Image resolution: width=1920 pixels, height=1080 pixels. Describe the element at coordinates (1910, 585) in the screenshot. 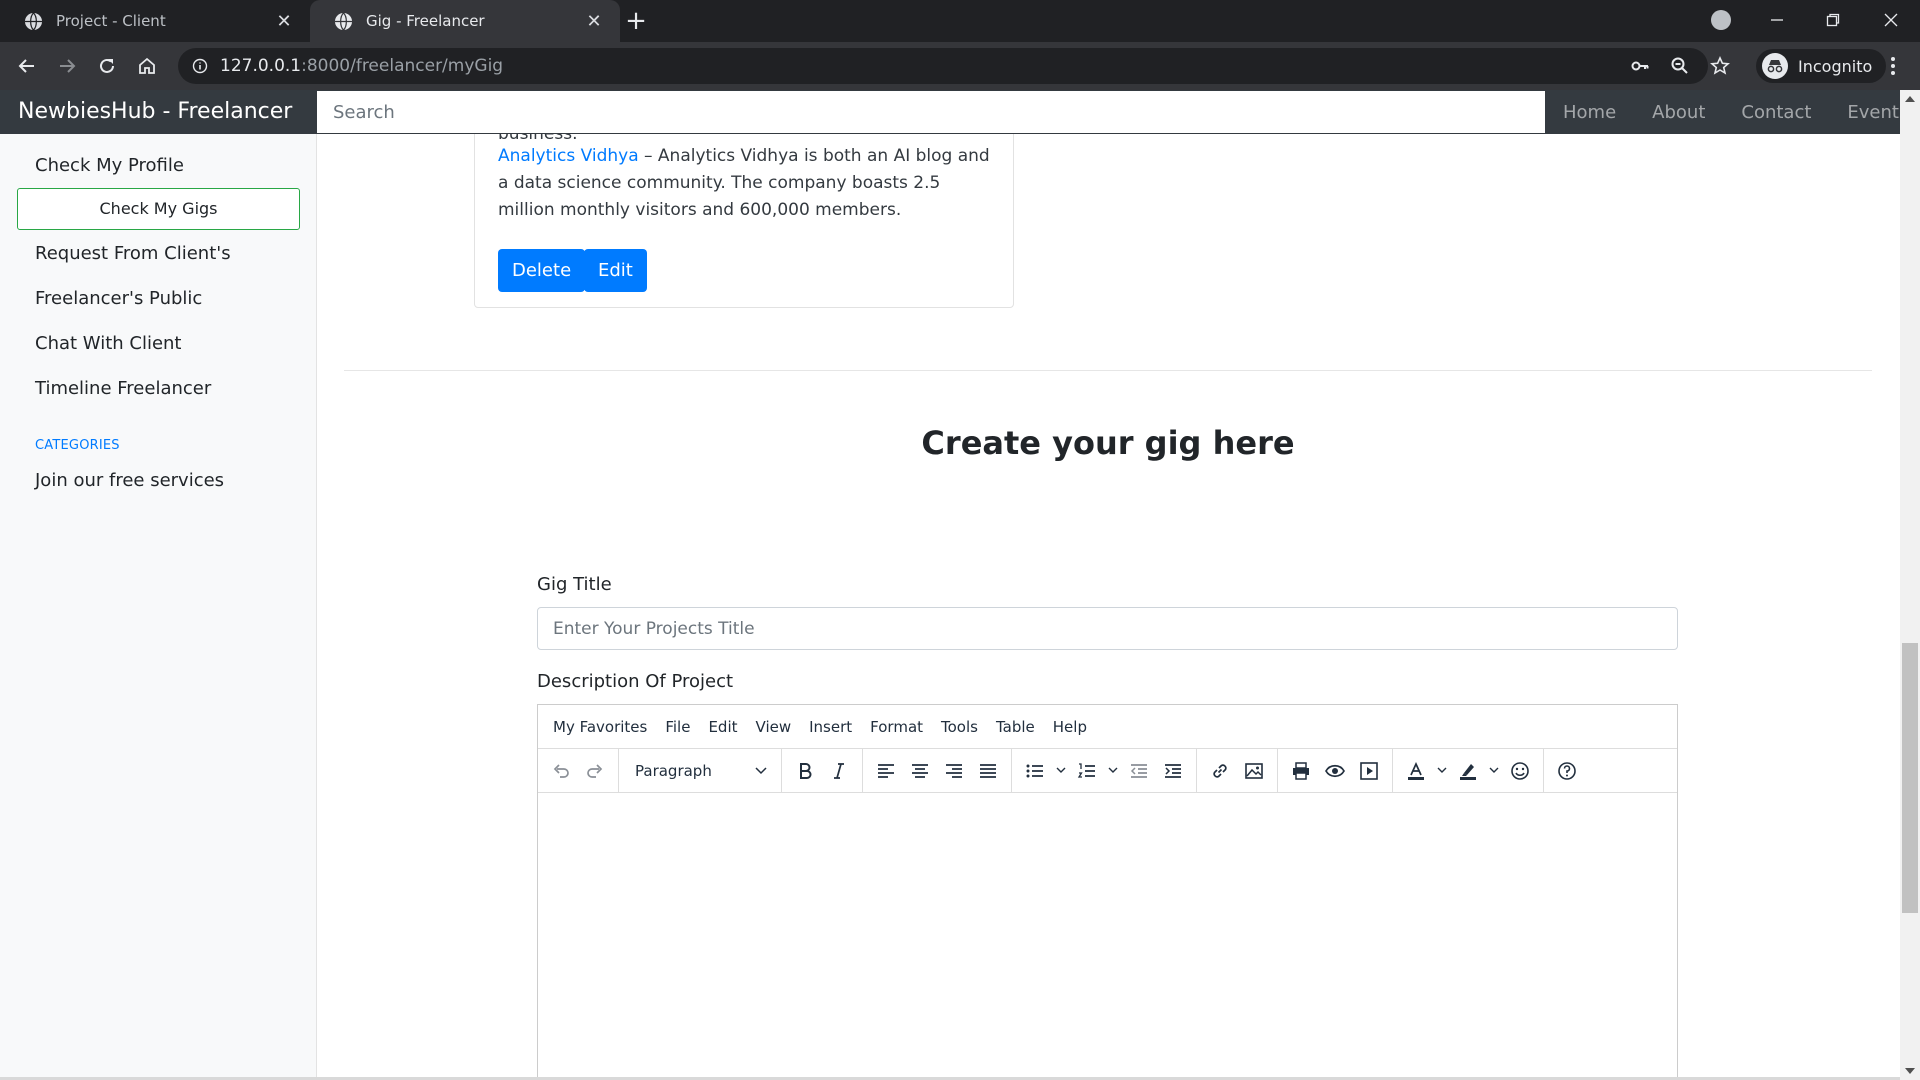

I see `vertical-scrollbar` at that location.